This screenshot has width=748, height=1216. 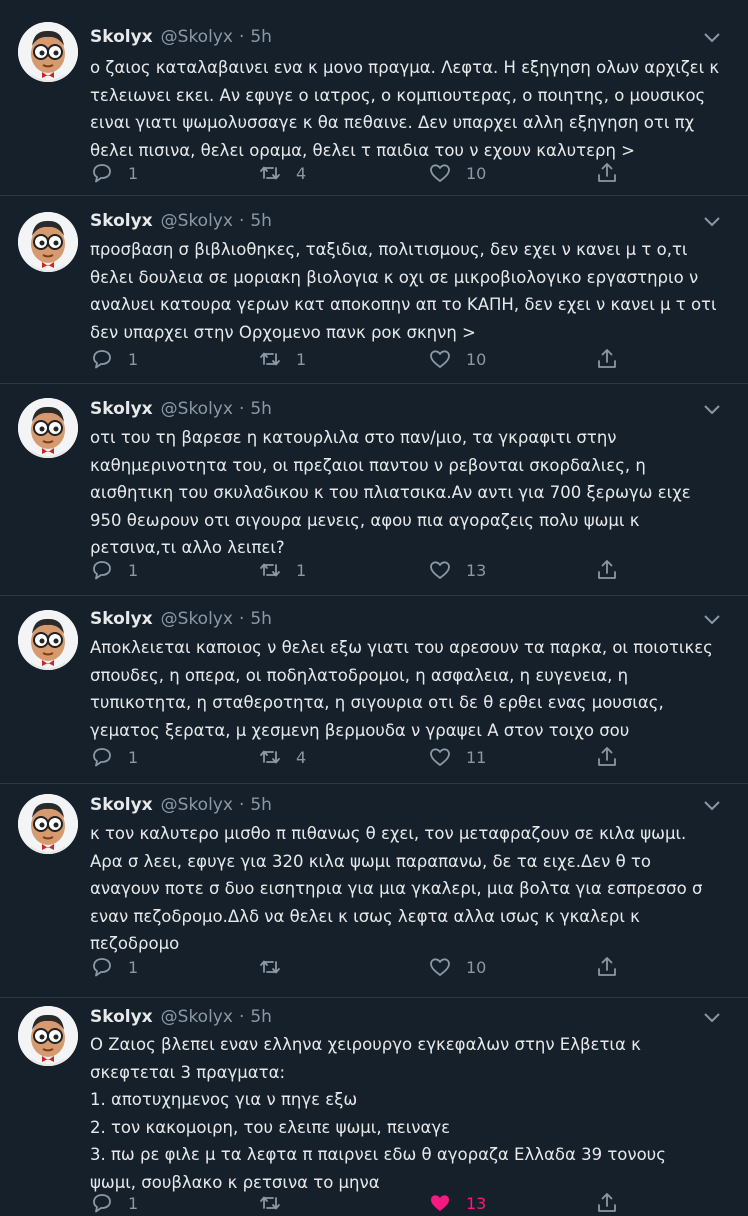 I want to click on share-upload-icon, so click(x=607, y=1202).